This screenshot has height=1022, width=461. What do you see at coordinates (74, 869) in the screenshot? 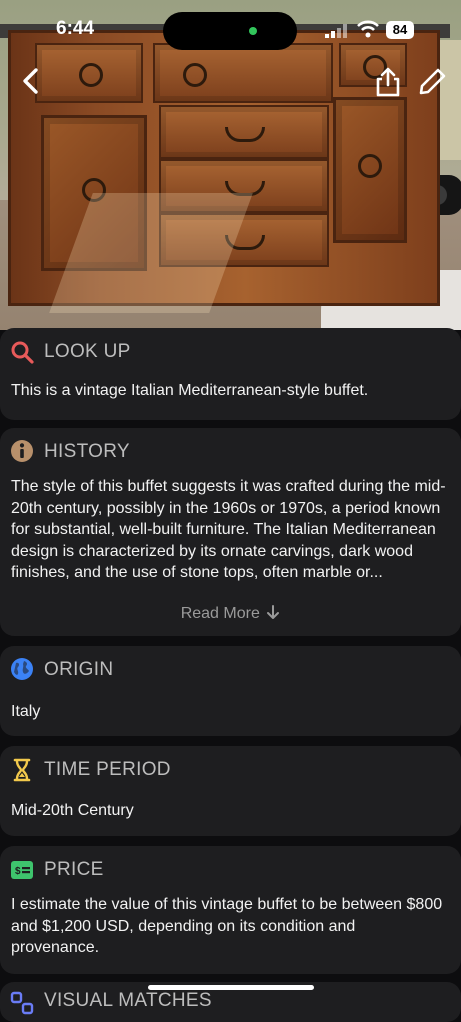
I see `price-title: PRICE` at bounding box center [74, 869].